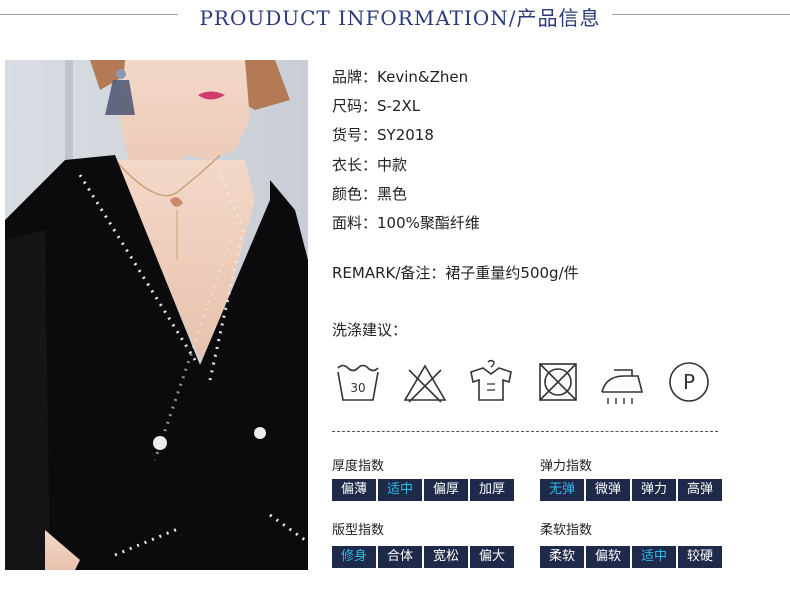 The image size is (790, 600). Describe the element at coordinates (355, 106) in the screenshot. I see `info-size-label: 尺码：` at that location.